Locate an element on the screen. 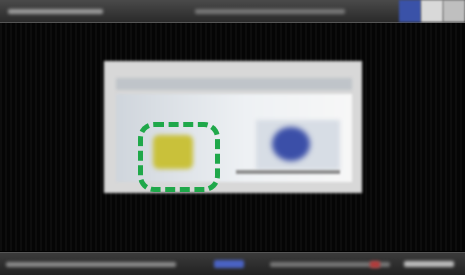 Image resolution: width=465 pixels, height=275 pixels. window-controls is located at coordinates (432, 11).